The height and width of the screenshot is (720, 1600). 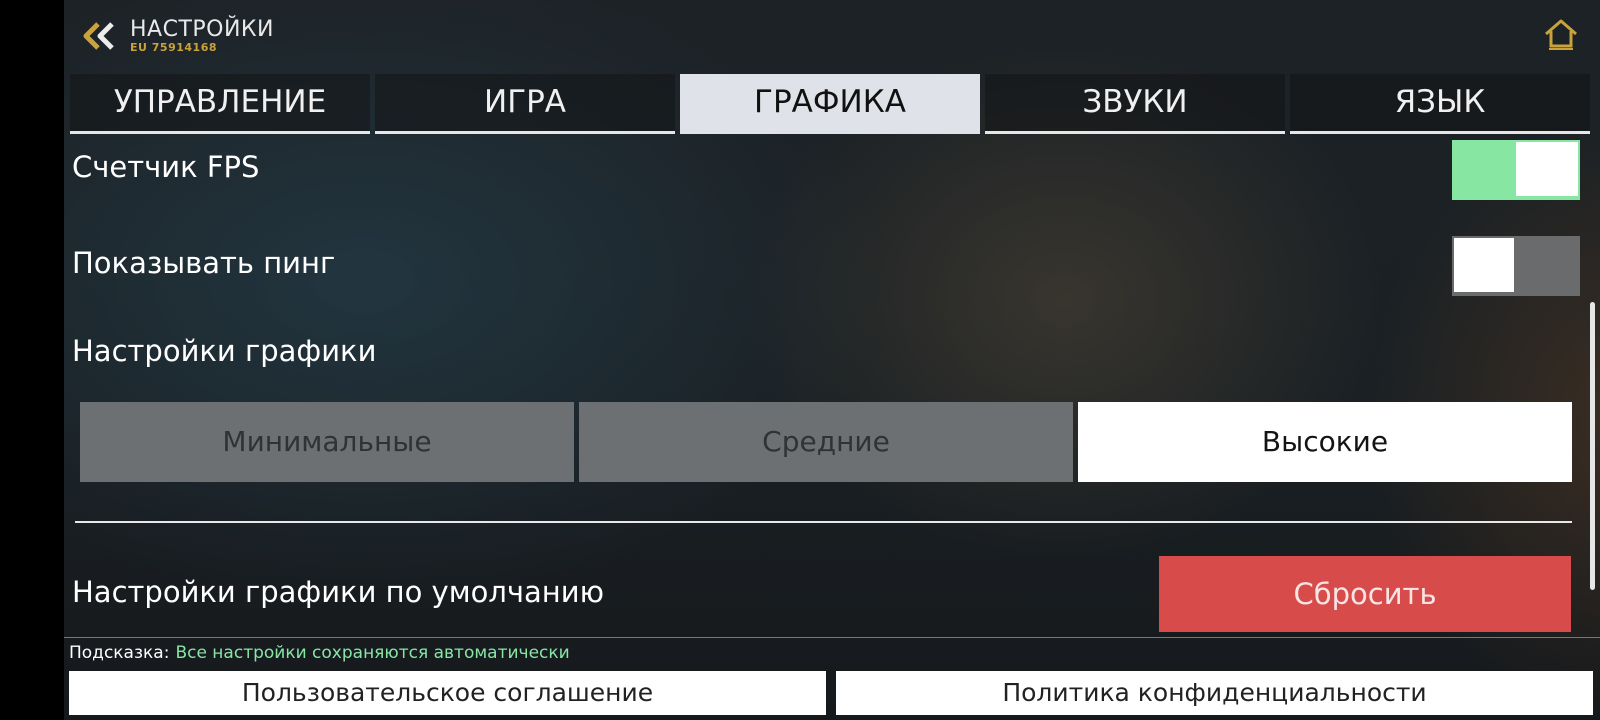 I want to click on reset-button: Сбросить, so click(x=1365, y=594).